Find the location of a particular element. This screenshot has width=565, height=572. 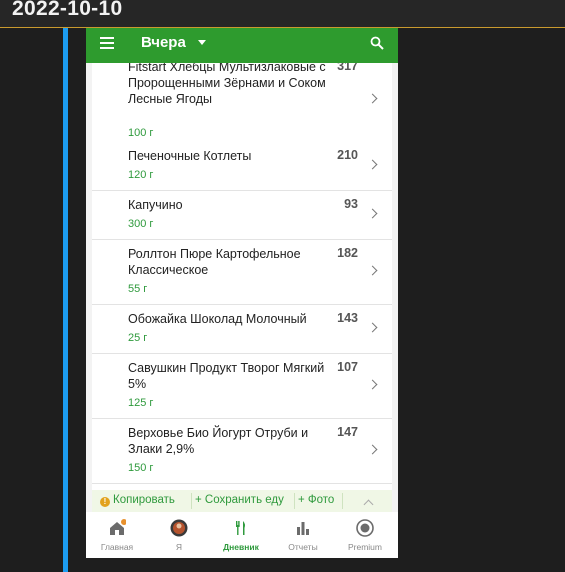

app-bar: Вчера is located at coordinates (242, 45).